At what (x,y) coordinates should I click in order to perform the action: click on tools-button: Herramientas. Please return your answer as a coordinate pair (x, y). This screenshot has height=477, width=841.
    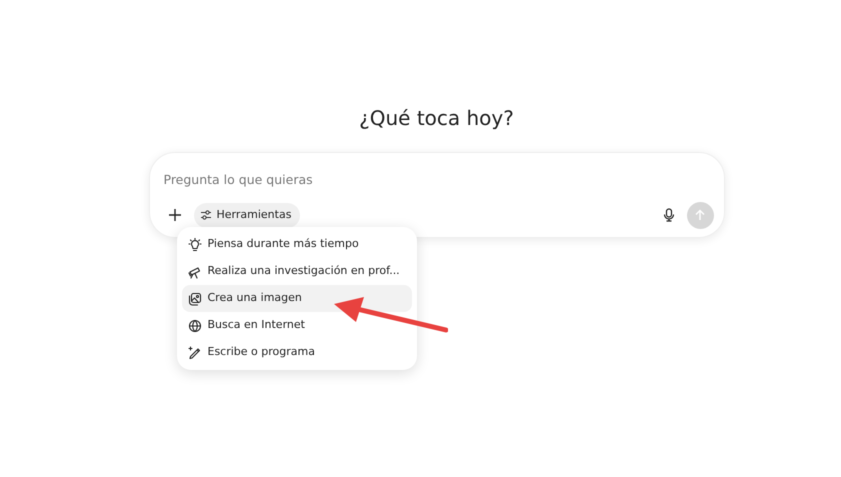
    Looking at the image, I should click on (247, 215).